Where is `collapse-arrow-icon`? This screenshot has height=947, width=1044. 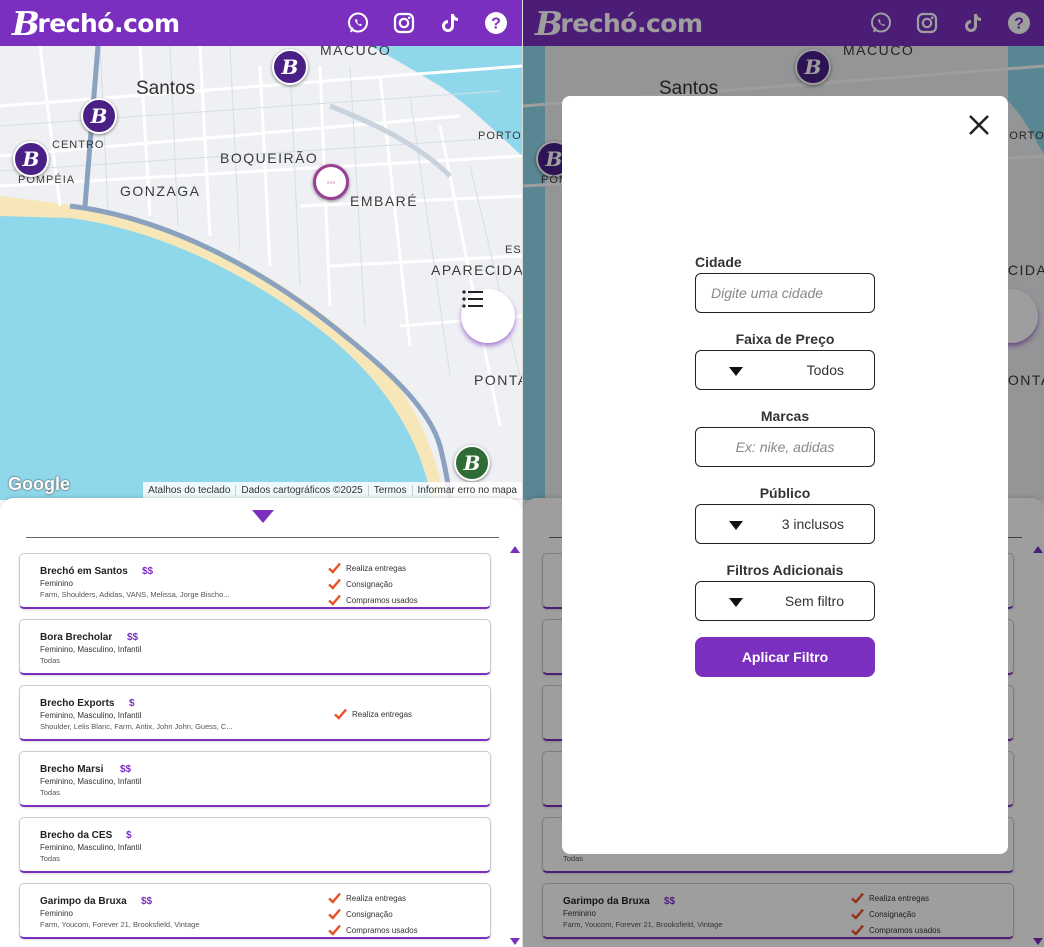 collapse-arrow-icon is located at coordinates (263, 516).